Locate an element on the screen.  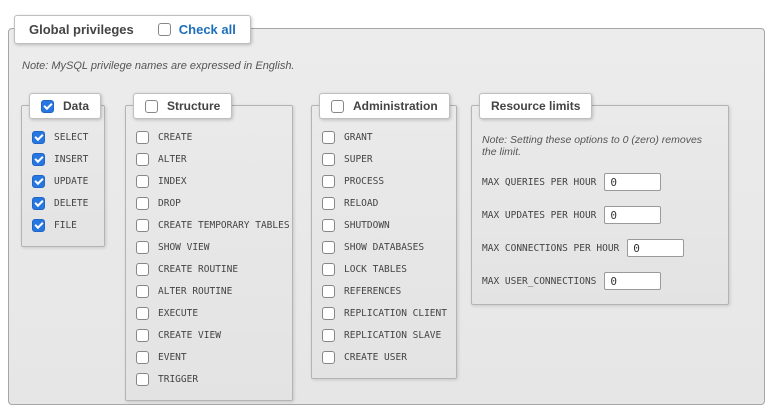
privilege-label: SHOW VIEW is located at coordinates (184, 247).